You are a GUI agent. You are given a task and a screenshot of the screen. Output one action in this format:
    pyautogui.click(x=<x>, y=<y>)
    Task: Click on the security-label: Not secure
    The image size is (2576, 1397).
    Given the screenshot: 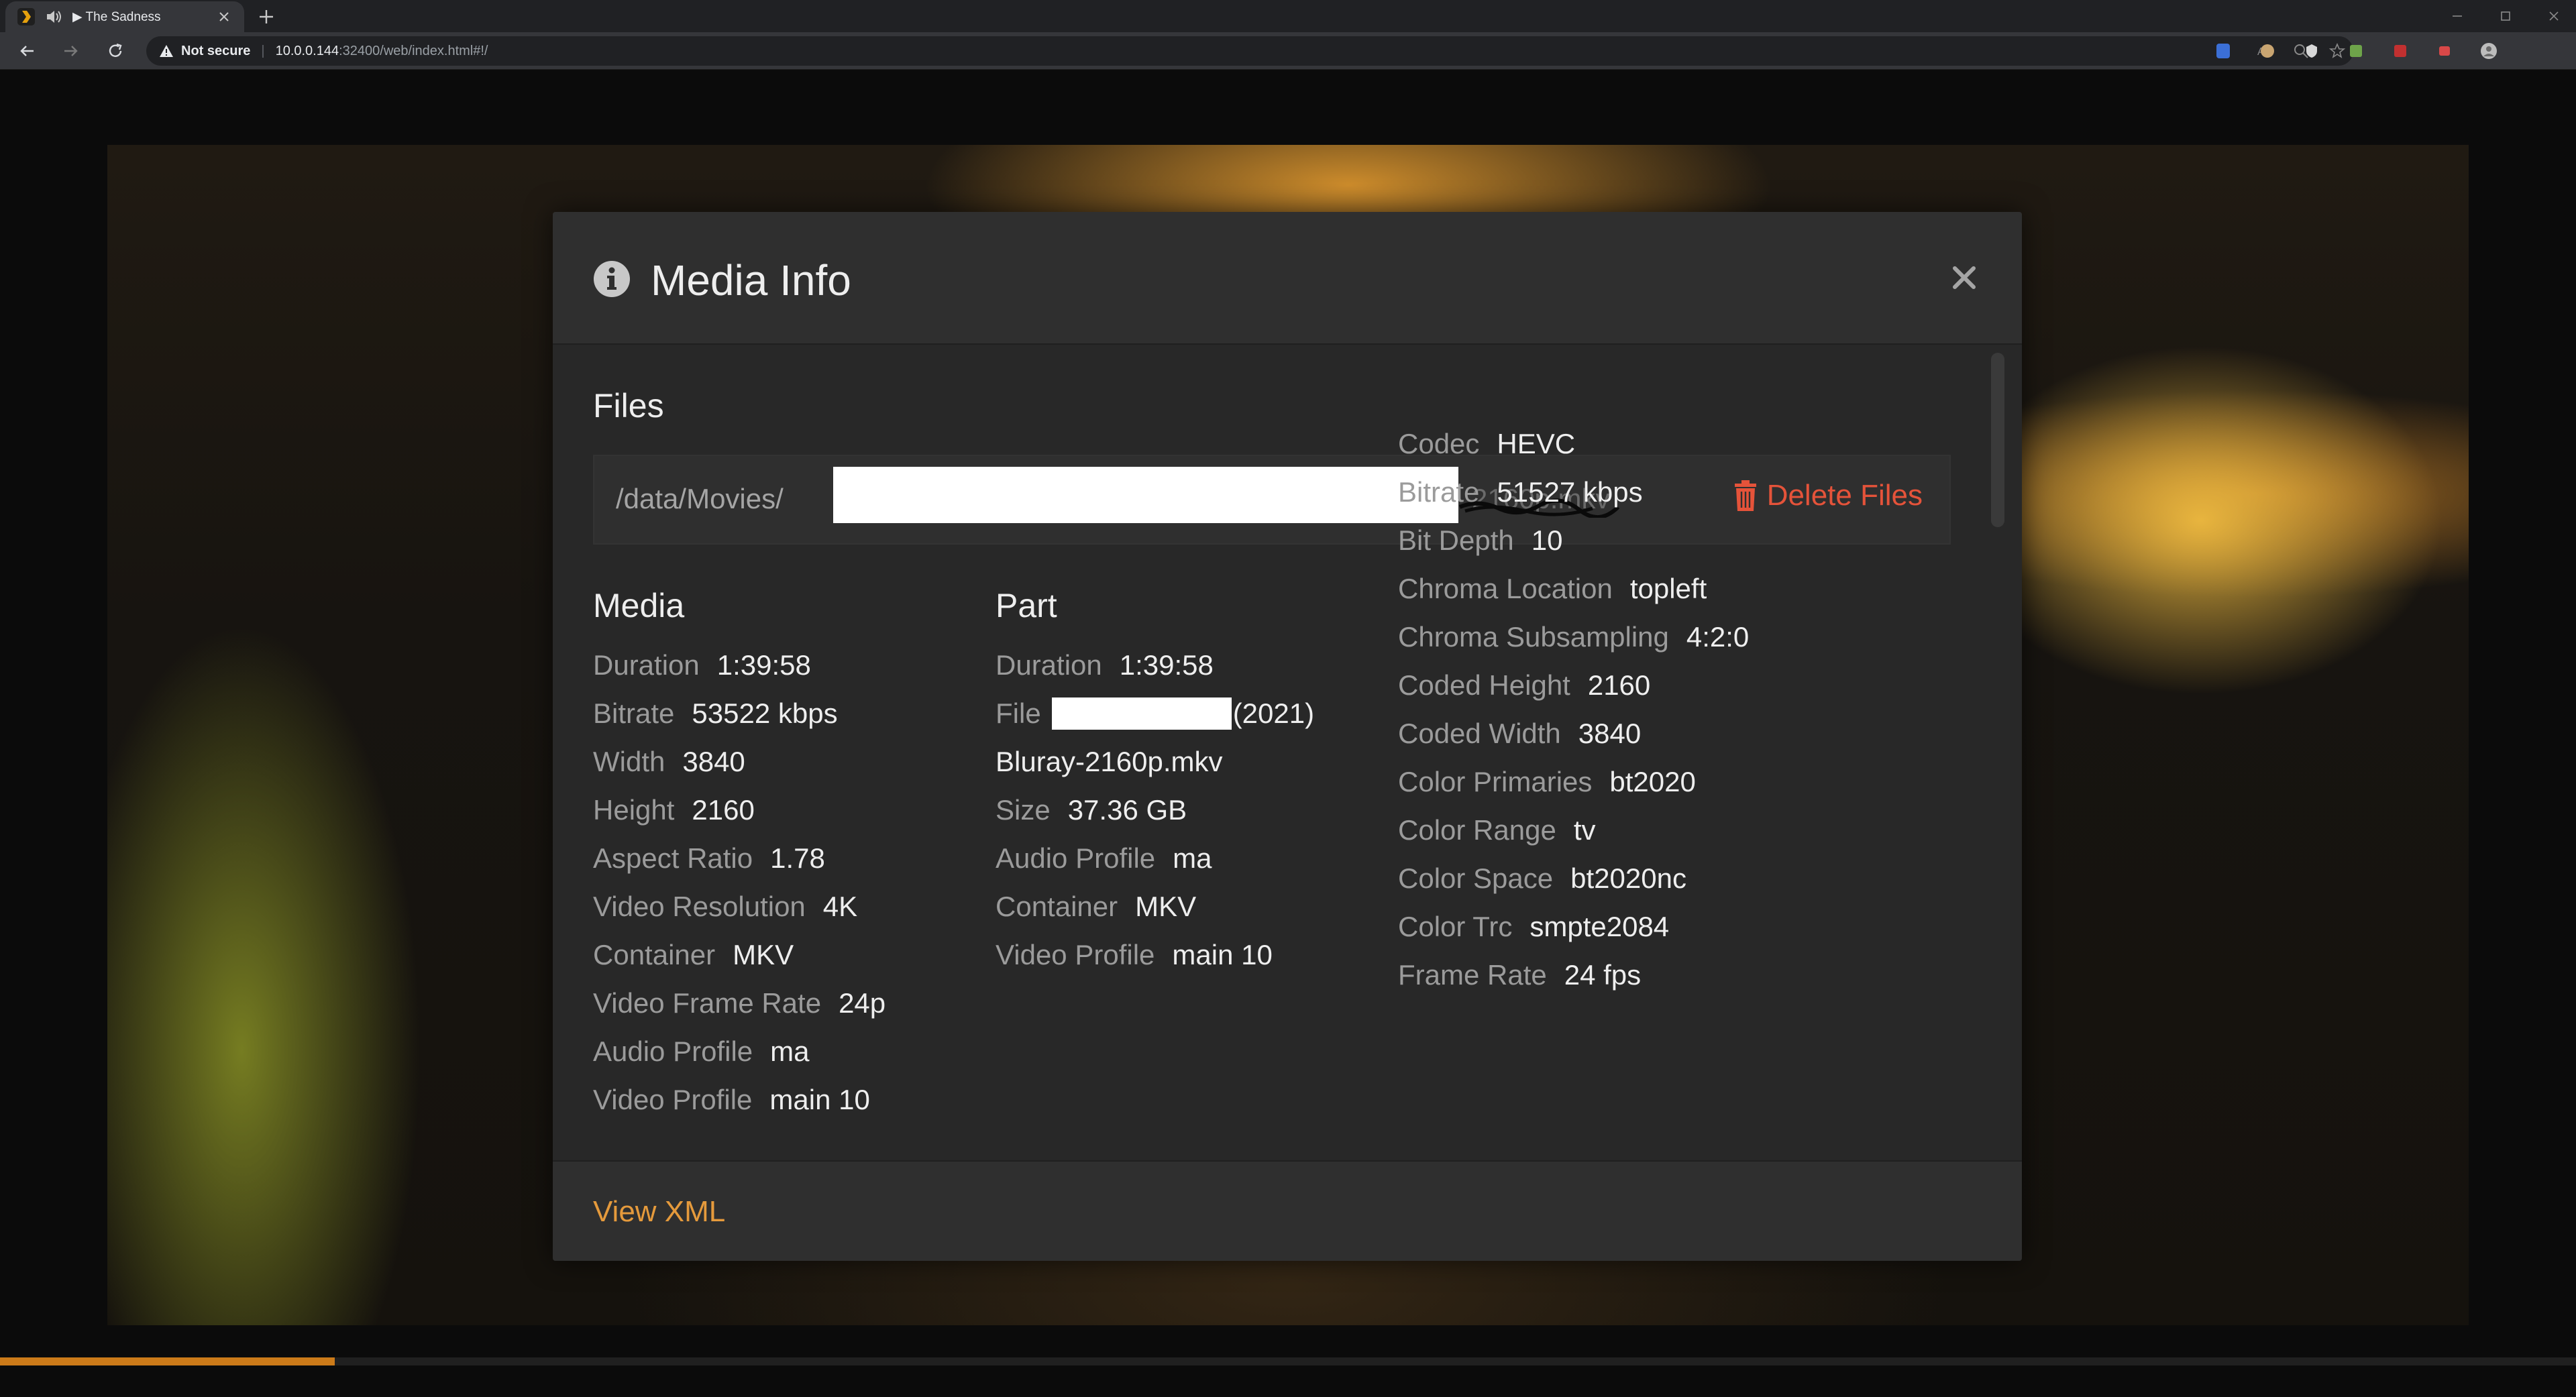 What is the action you would take?
    pyautogui.click(x=215, y=51)
    